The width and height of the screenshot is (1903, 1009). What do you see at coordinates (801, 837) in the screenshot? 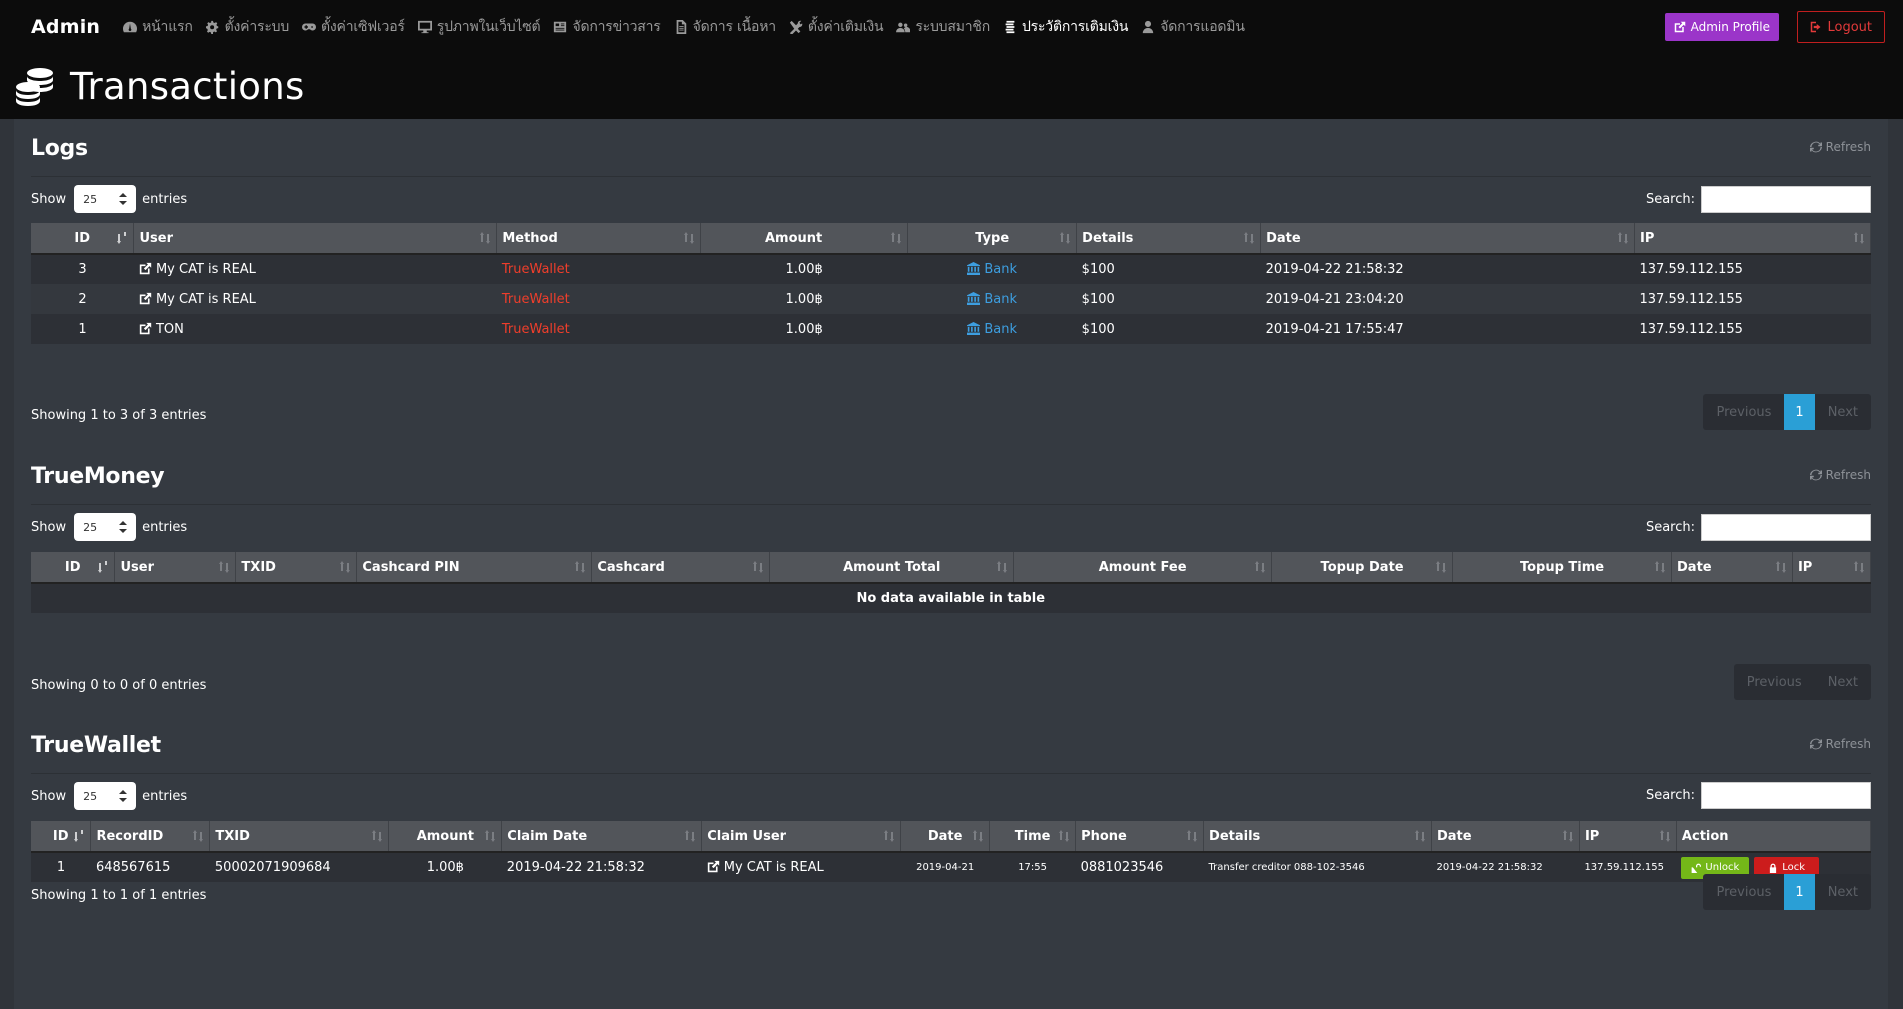
I see `column-header-claim-user: Claim User` at bounding box center [801, 837].